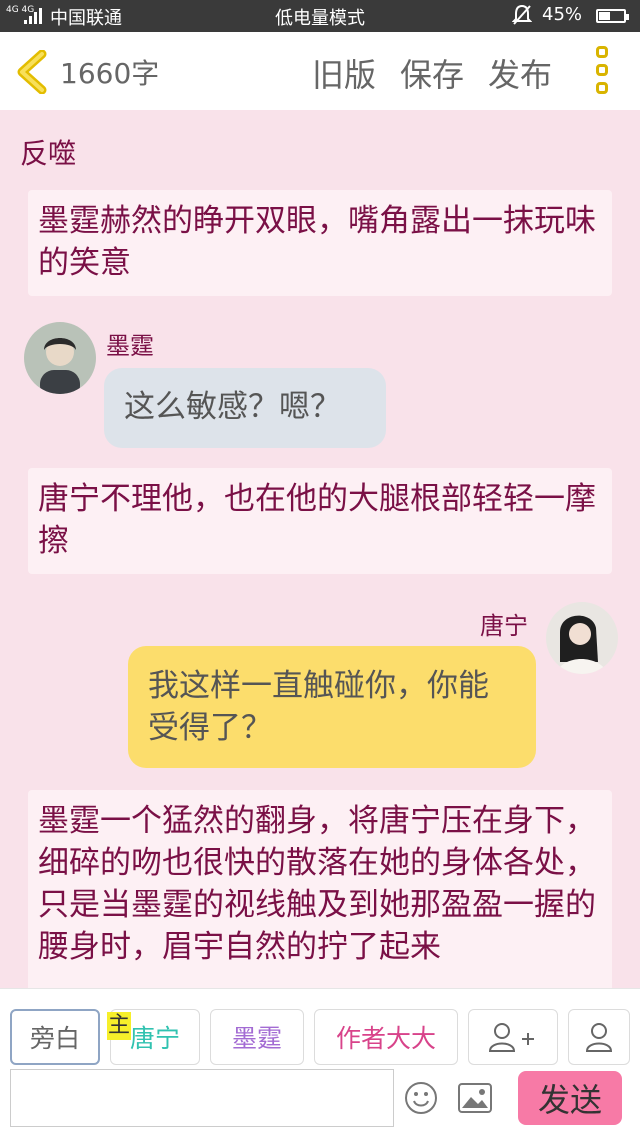  I want to click on send-button: 发送, so click(570, 1098).